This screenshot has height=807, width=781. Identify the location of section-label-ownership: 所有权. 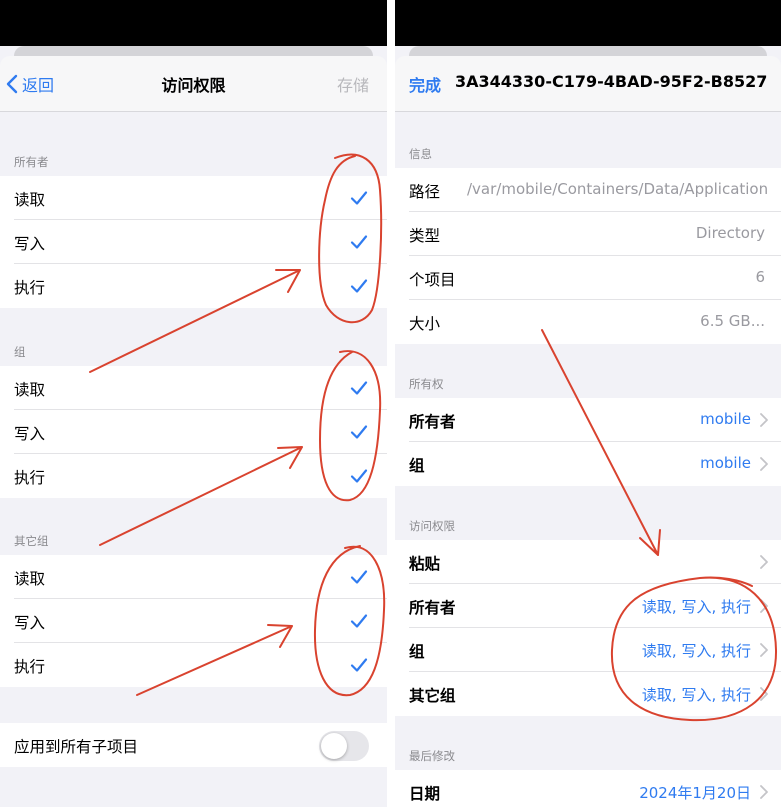
(426, 384).